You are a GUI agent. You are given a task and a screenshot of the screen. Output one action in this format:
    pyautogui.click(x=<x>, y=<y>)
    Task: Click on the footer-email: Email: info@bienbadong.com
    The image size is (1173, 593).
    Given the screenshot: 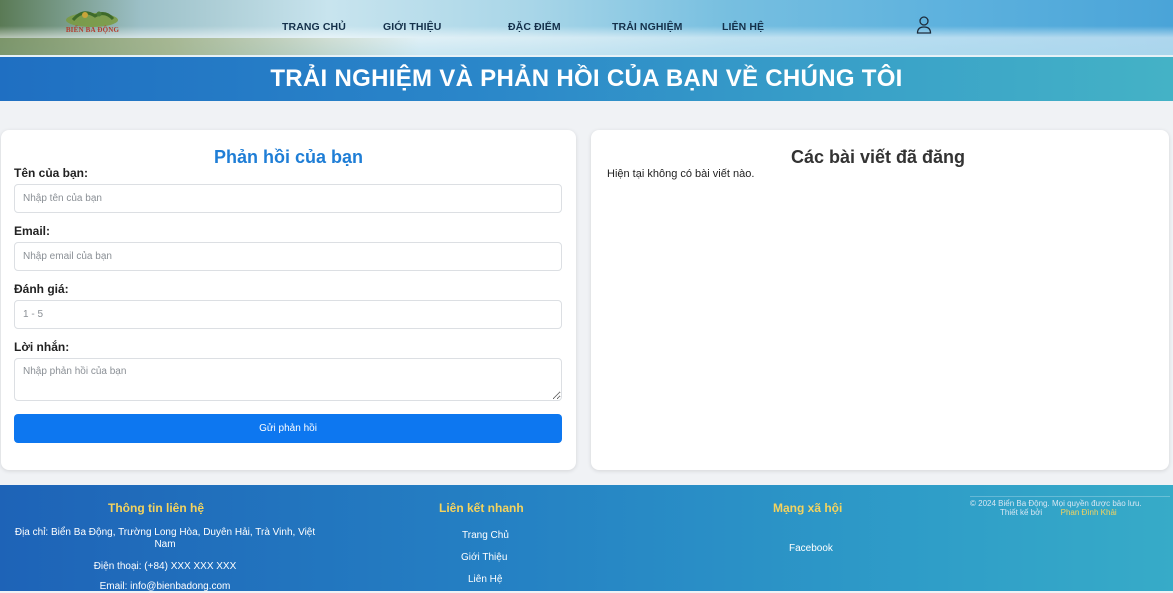 What is the action you would take?
    pyautogui.click(x=165, y=586)
    